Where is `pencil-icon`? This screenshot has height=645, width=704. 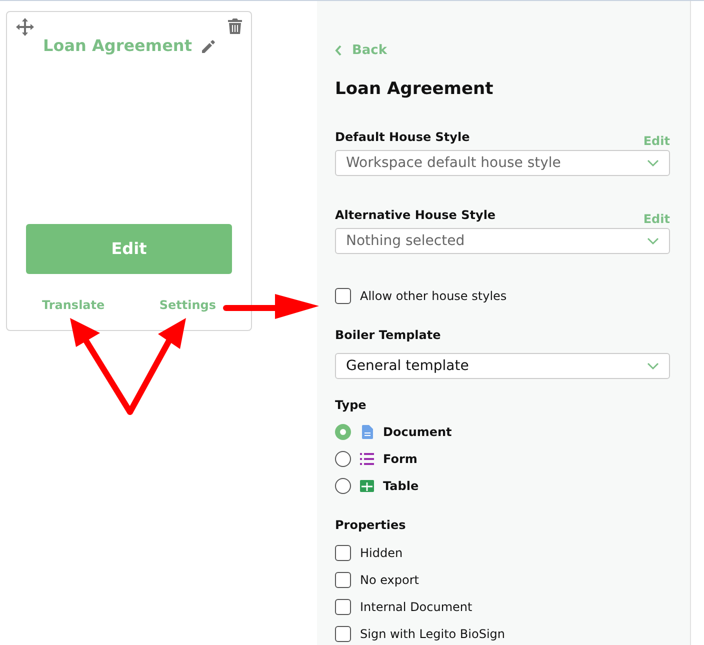
pencil-icon is located at coordinates (208, 46).